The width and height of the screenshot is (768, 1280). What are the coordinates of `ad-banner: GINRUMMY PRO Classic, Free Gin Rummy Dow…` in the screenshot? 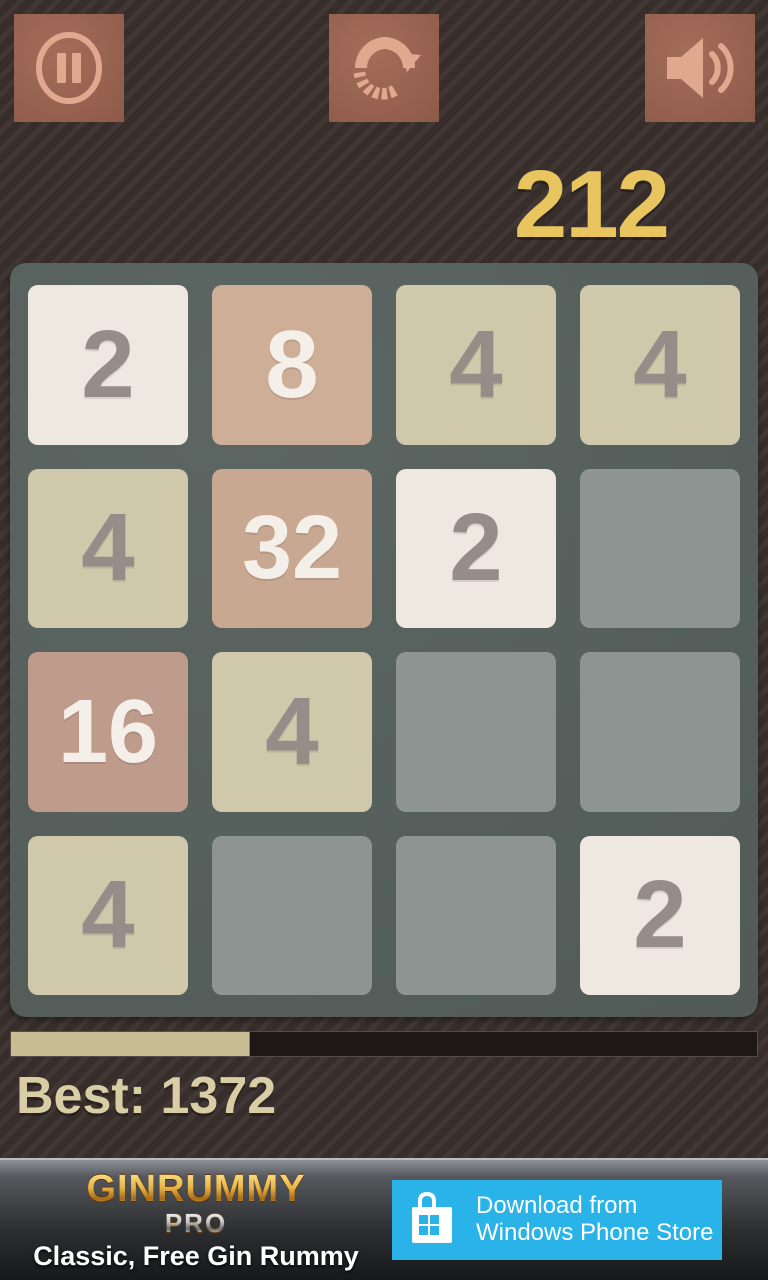 It's located at (384, 1219).